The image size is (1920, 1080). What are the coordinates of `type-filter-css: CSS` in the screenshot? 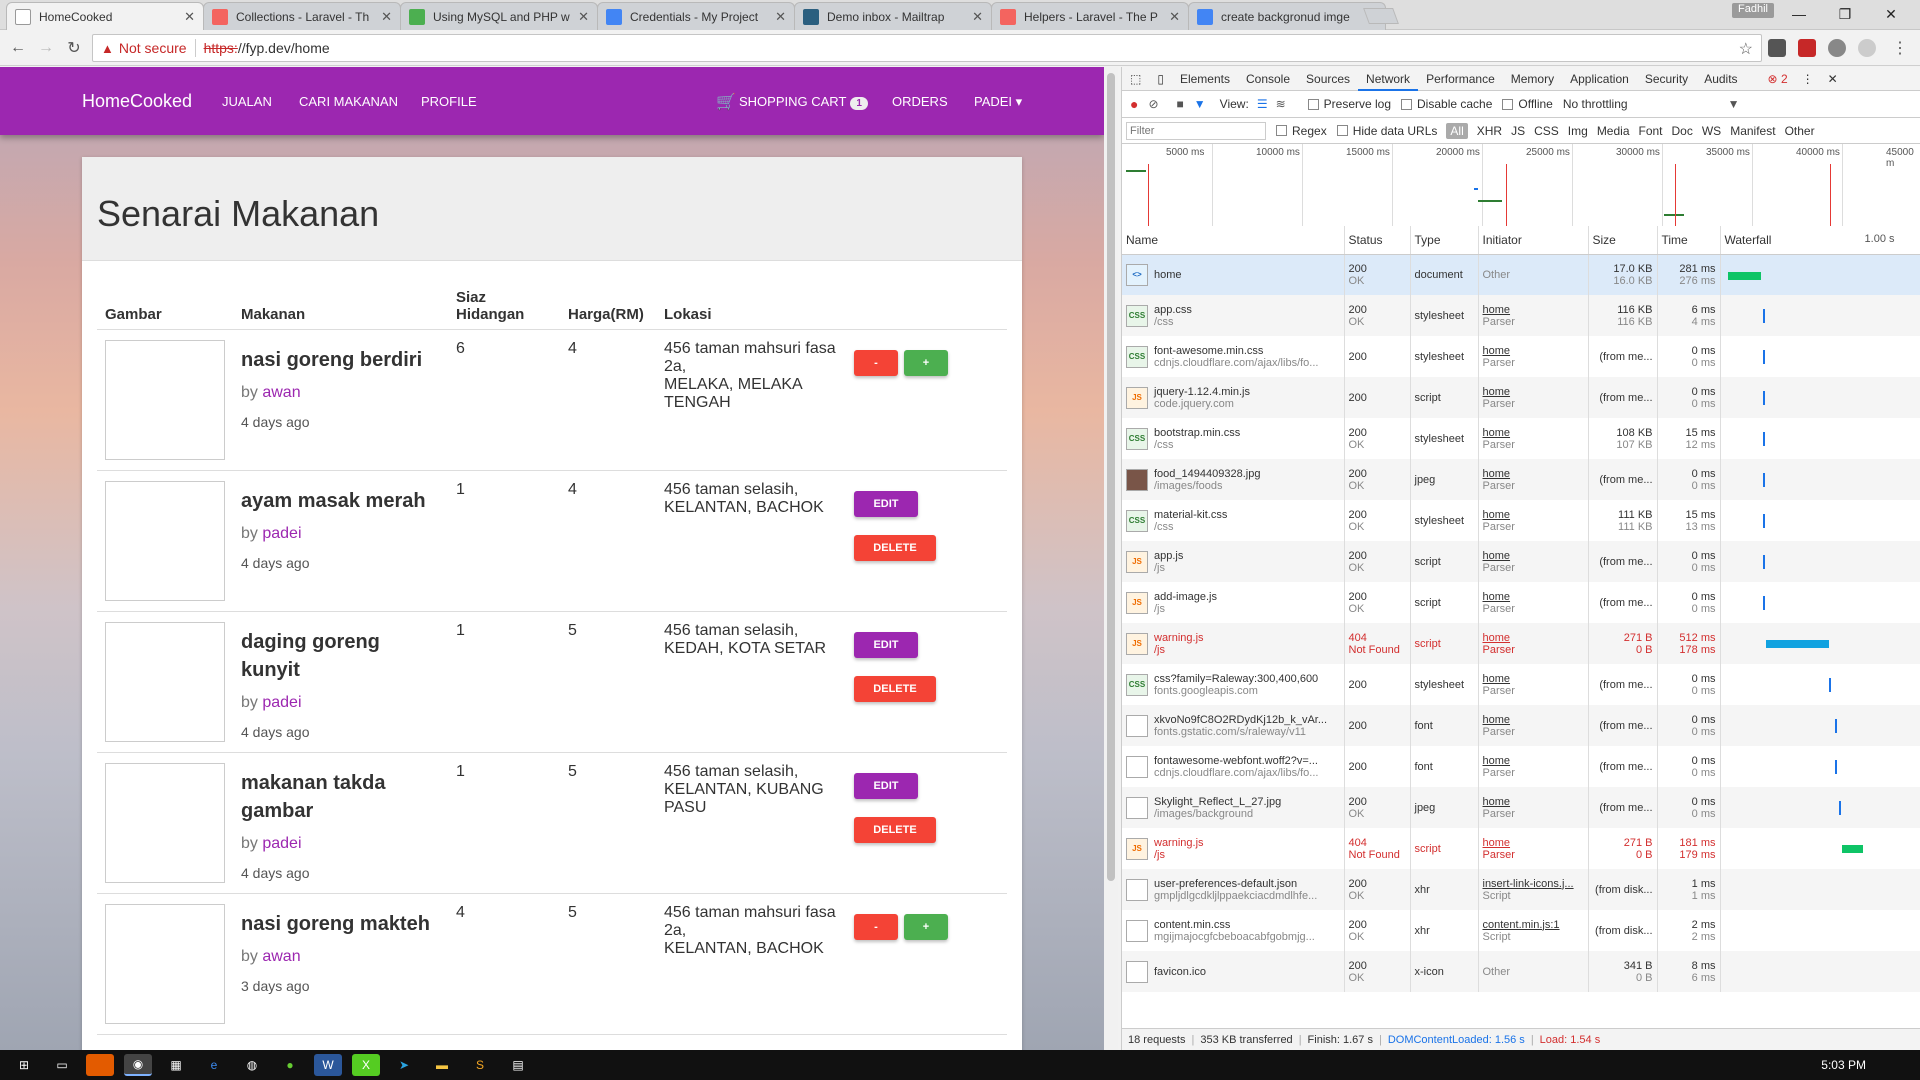 It's located at (1546, 131).